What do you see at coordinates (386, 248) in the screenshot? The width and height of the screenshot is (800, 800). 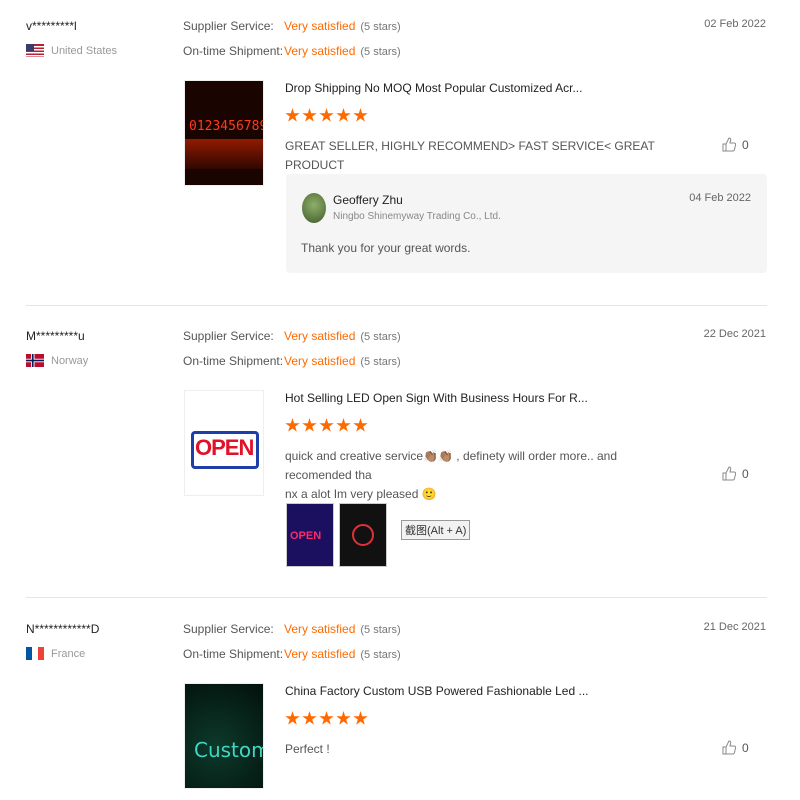 I see `reply-text: Thank you for your great words.` at bounding box center [386, 248].